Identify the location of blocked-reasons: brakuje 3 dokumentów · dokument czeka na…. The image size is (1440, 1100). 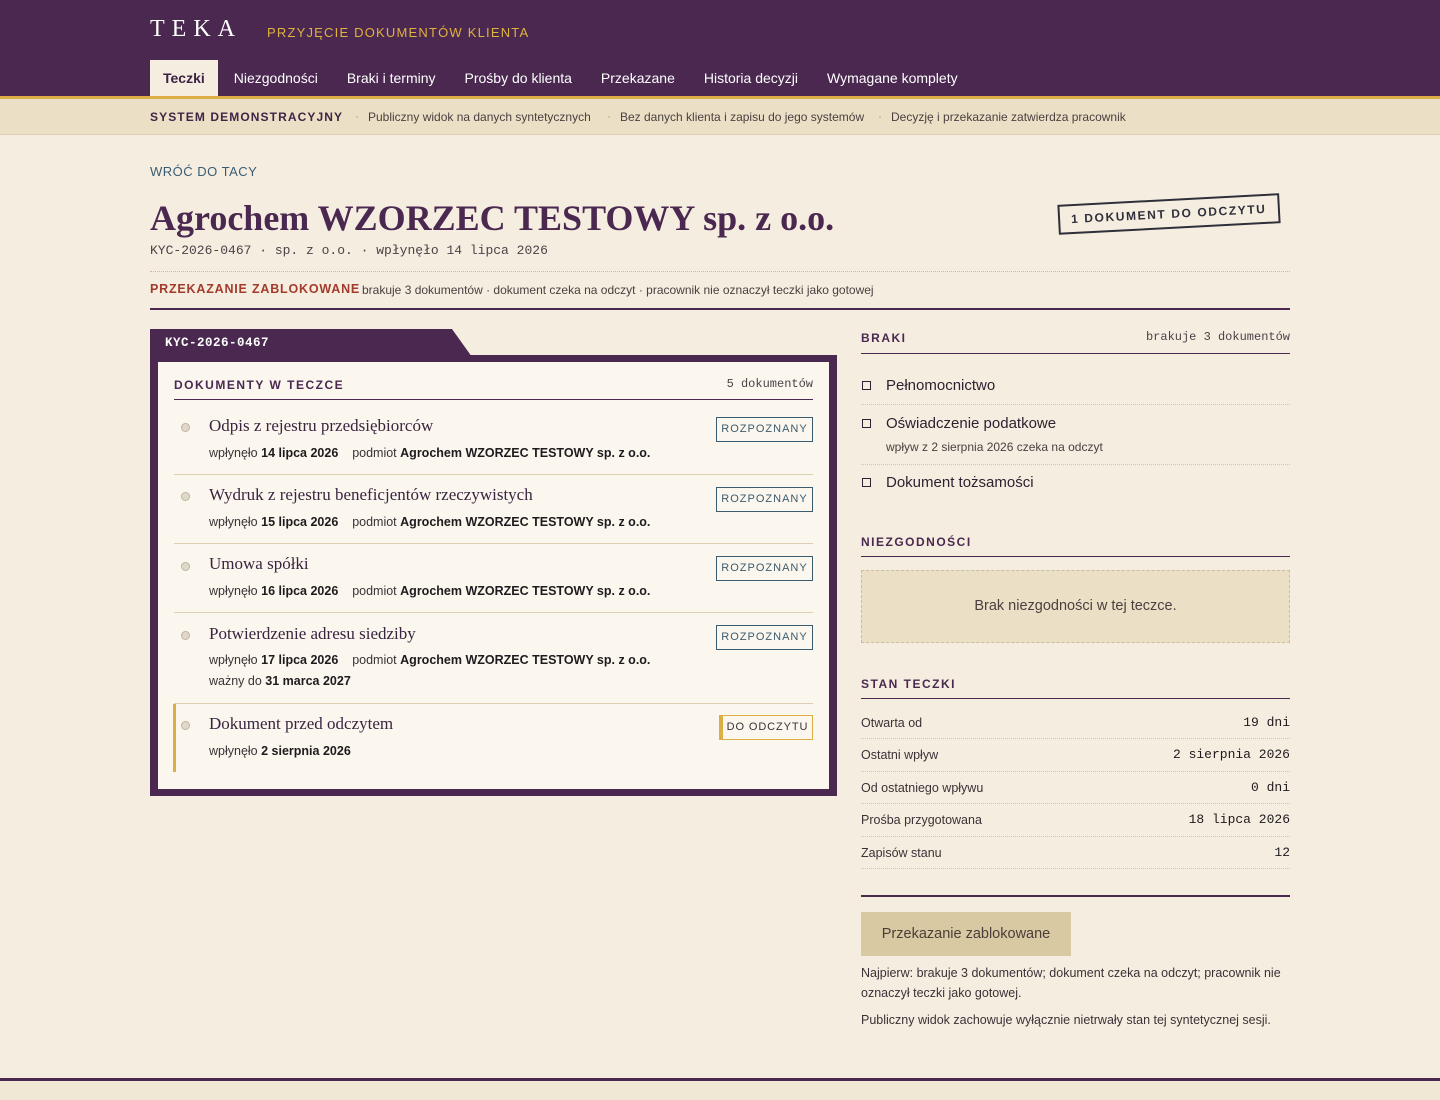
(618, 290).